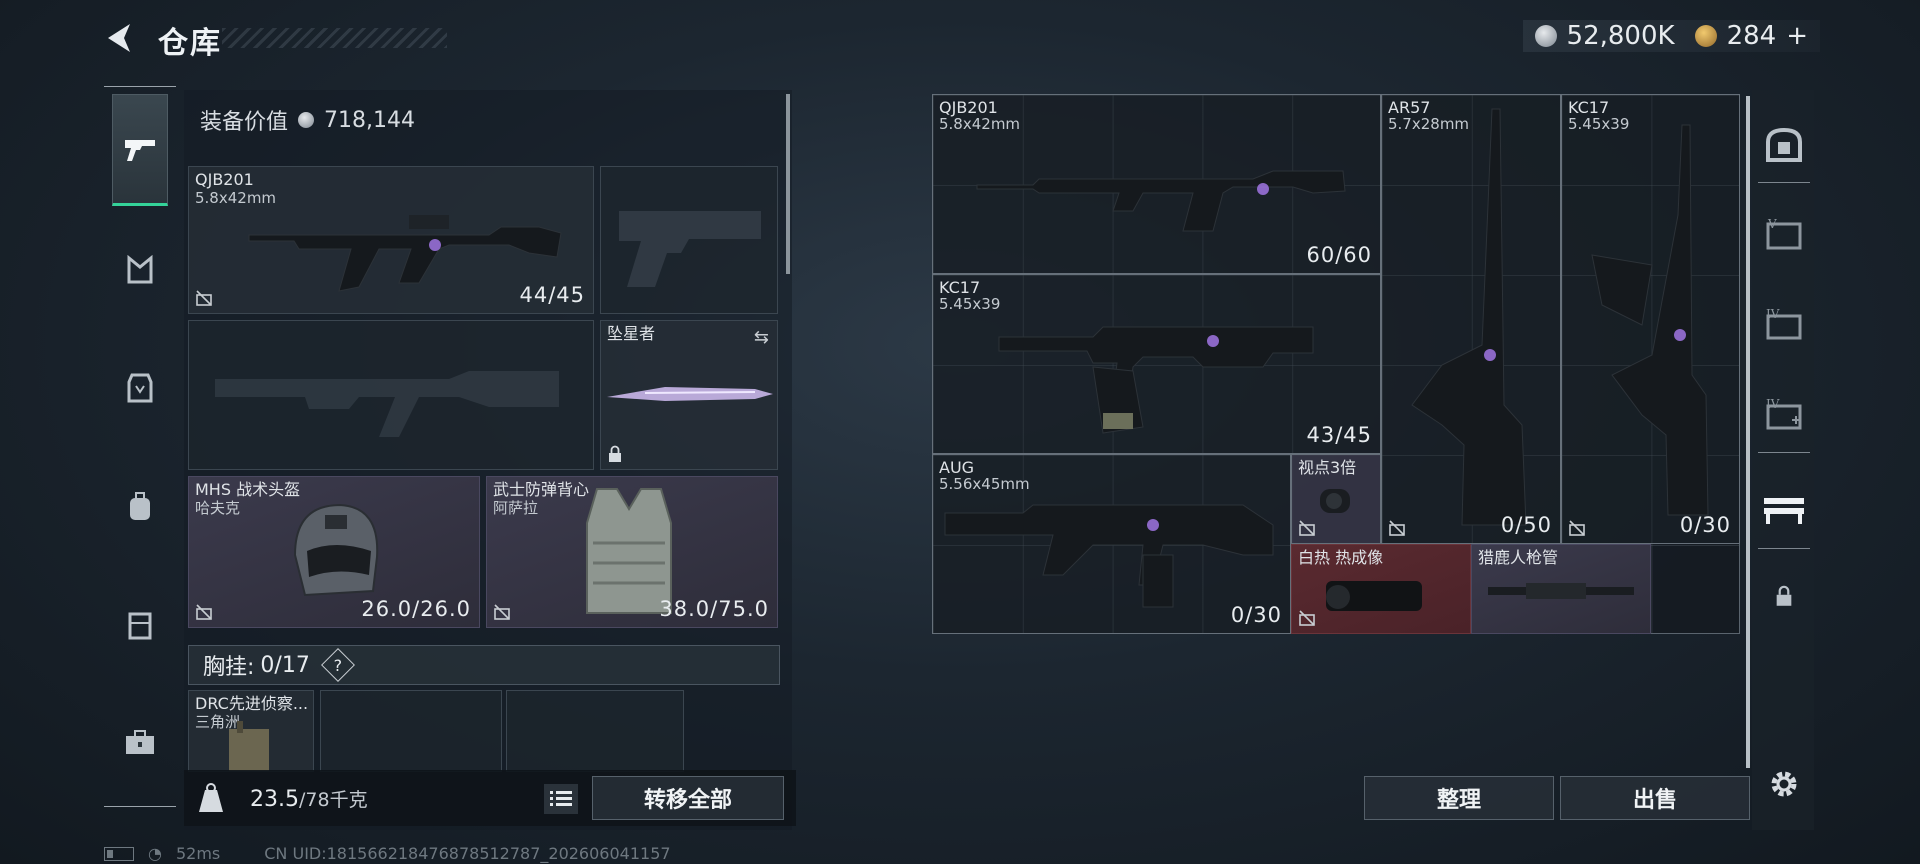 Image resolution: width=1920 pixels, height=864 pixels. I want to click on armor-durability: 38.0/75.0, so click(714, 609).